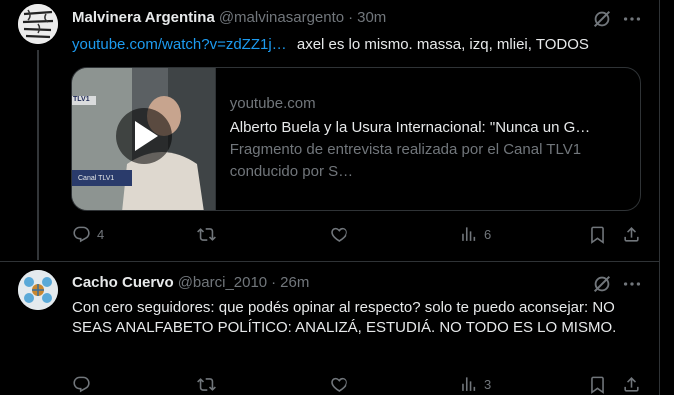 The width and height of the screenshot is (674, 395). I want to click on views-count: 3, so click(488, 384).